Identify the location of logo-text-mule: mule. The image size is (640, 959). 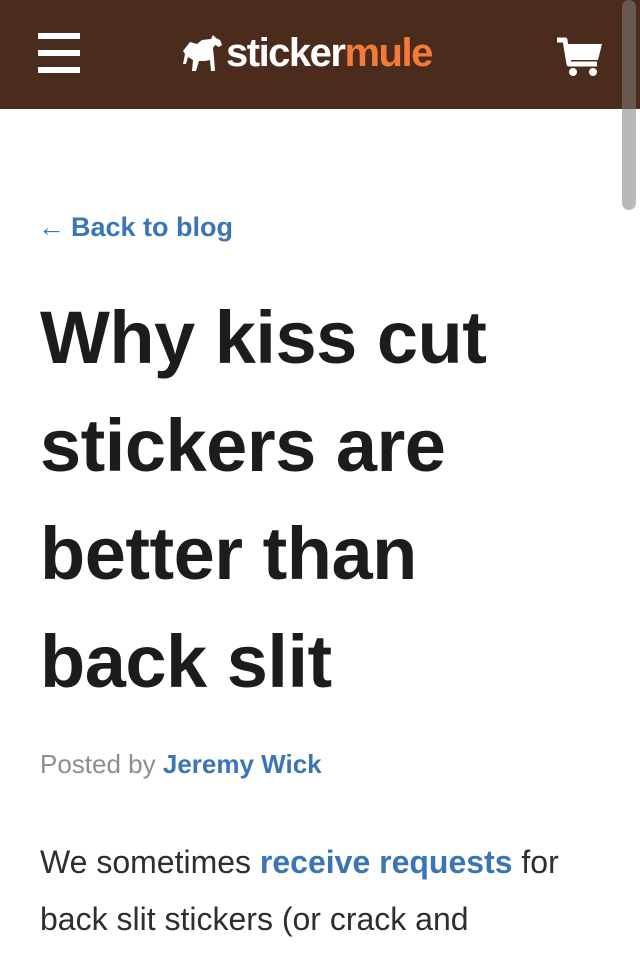
(388, 53).